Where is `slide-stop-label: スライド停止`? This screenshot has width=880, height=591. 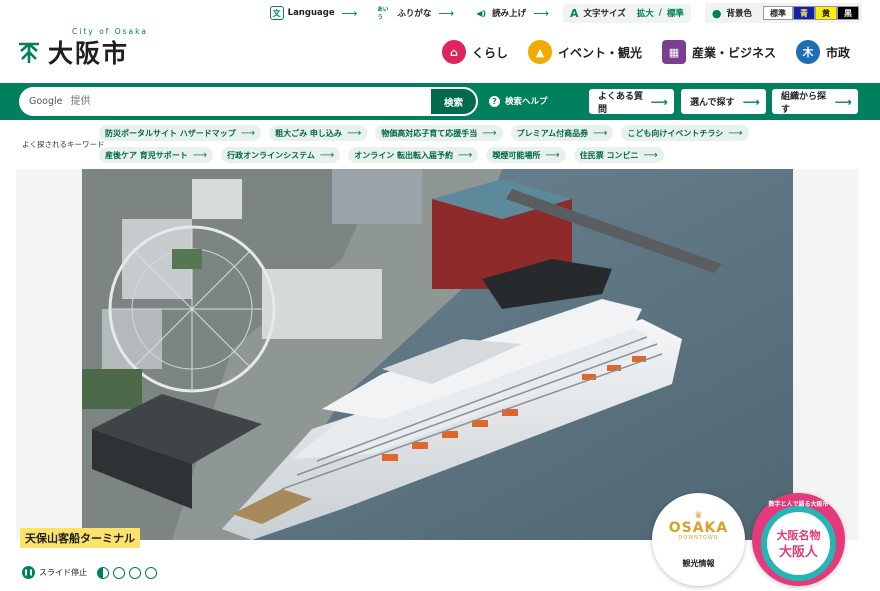
slide-stop-label: スライド停止 is located at coordinates (63, 572).